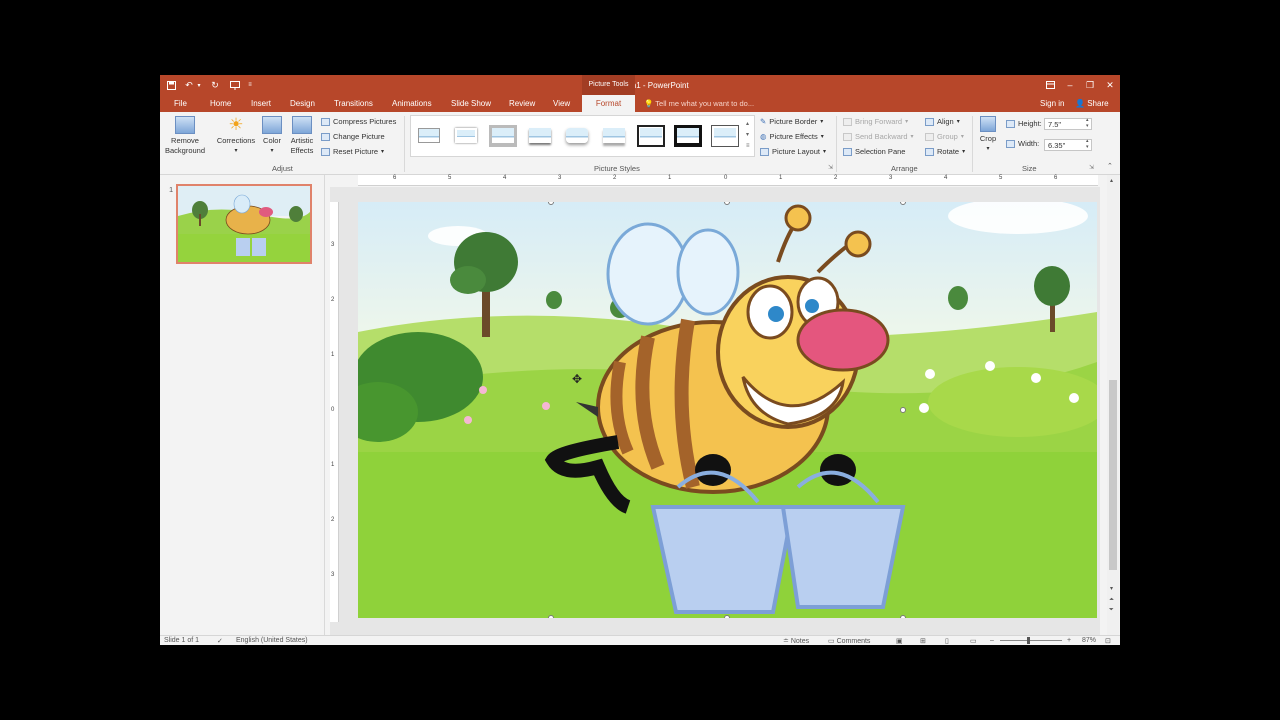 This screenshot has height=720, width=1280. What do you see at coordinates (412, 103) in the screenshot?
I see `tab-animations: Animations` at bounding box center [412, 103].